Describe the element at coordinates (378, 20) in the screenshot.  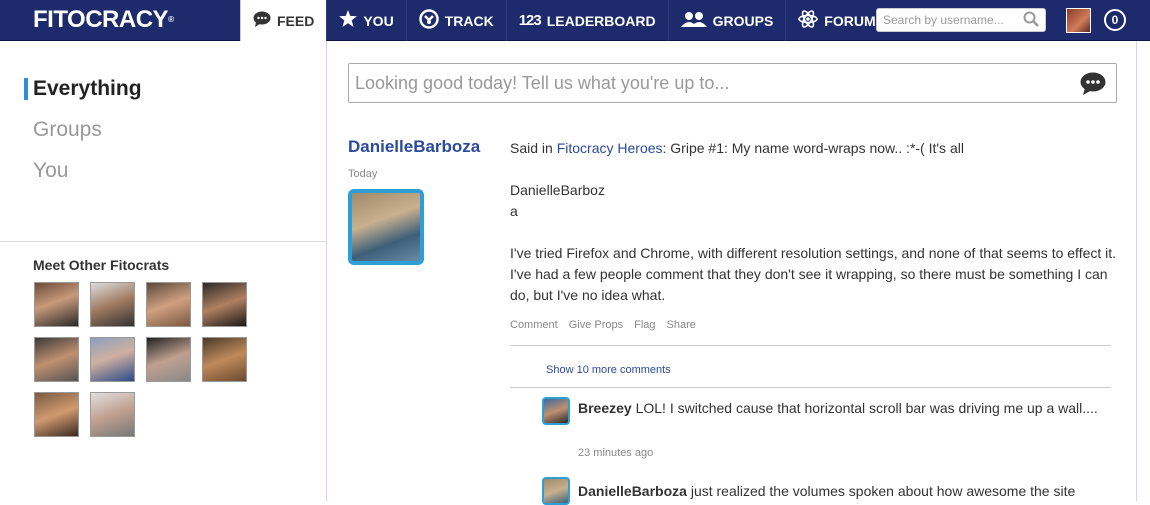
I see `nav-you-label: YOU` at that location.